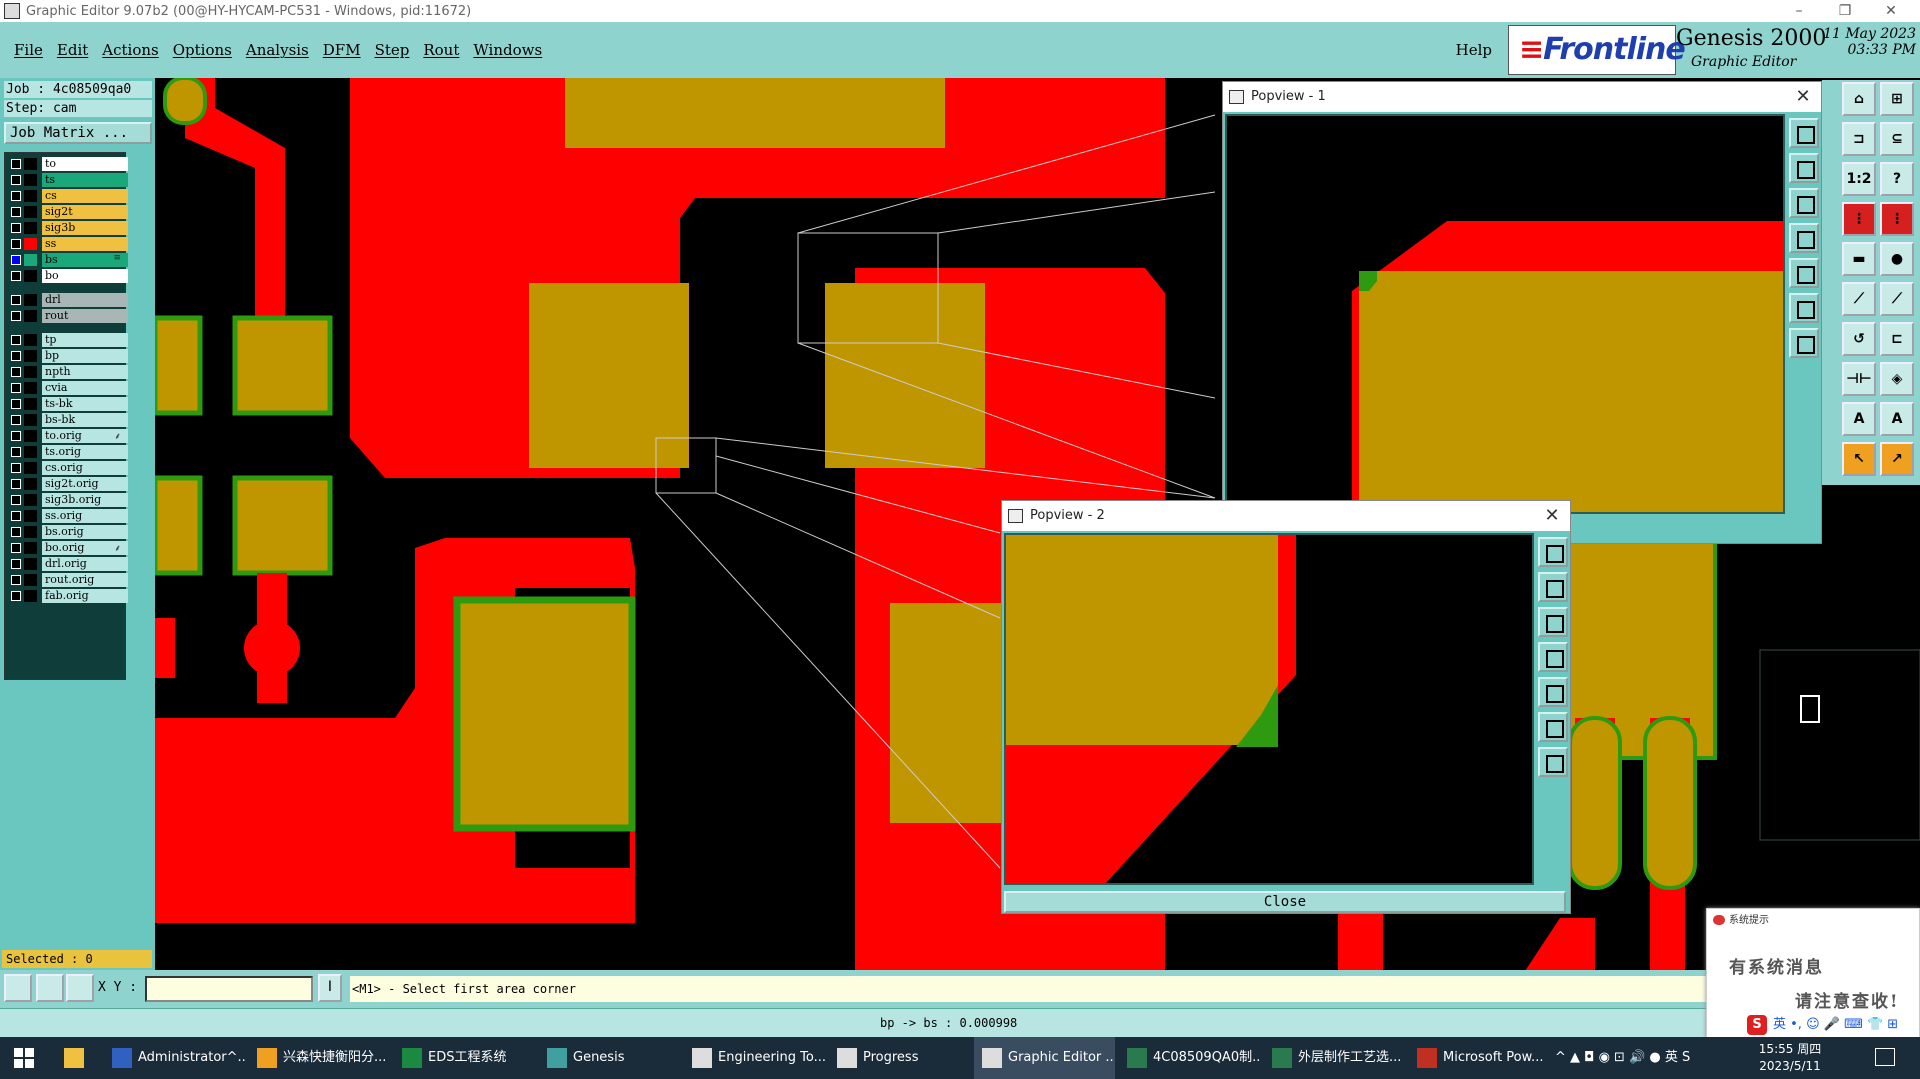  Describe the element at coordinates (85, 196) in the screenshot. I see `layer-name: cs` at that location.